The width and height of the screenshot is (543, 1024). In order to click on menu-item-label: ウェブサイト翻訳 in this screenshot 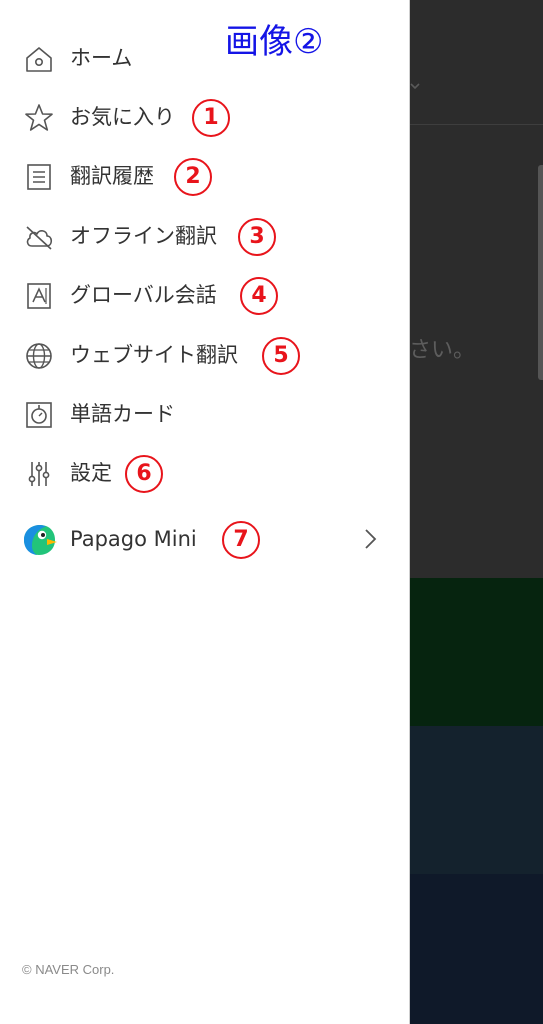, I will do `click(154, 355)`.